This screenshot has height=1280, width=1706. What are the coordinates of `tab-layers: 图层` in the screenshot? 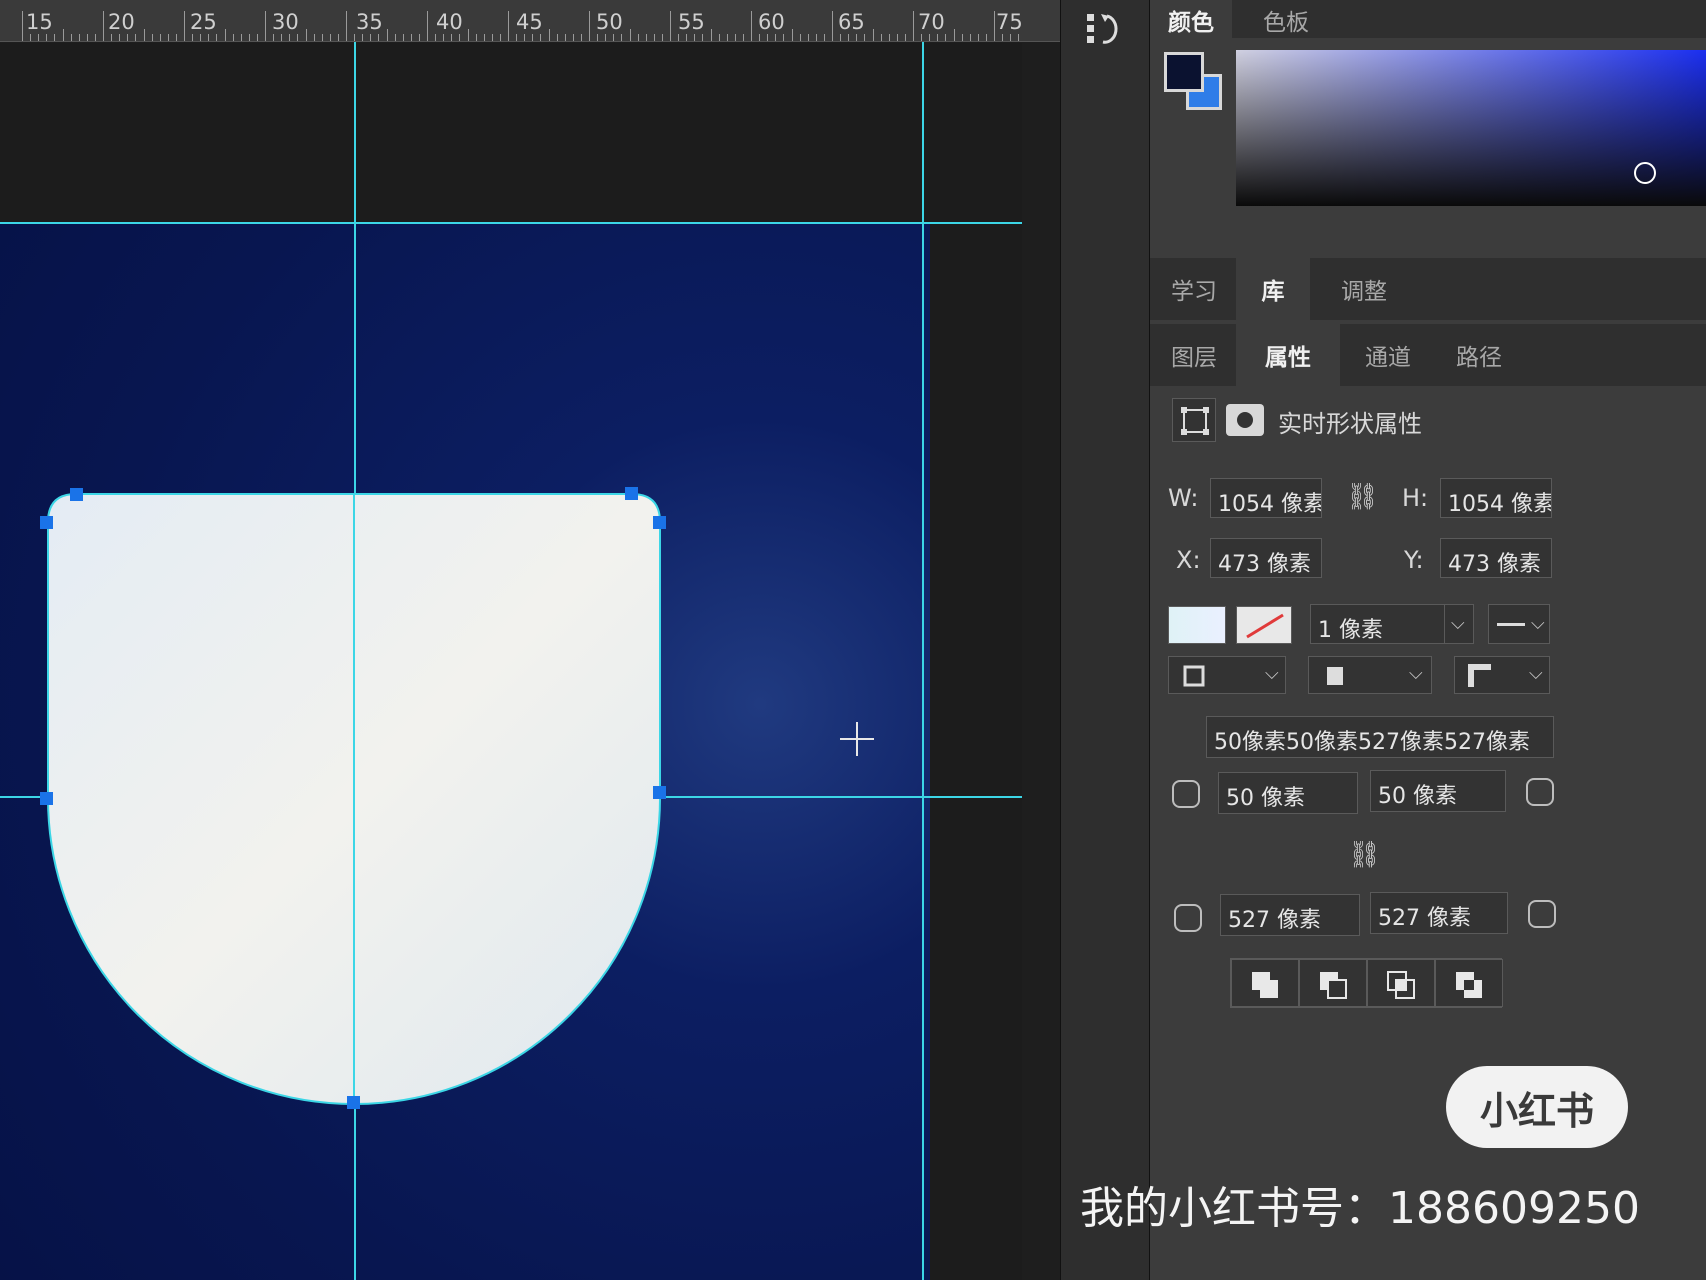 It's located at (1194, 355).